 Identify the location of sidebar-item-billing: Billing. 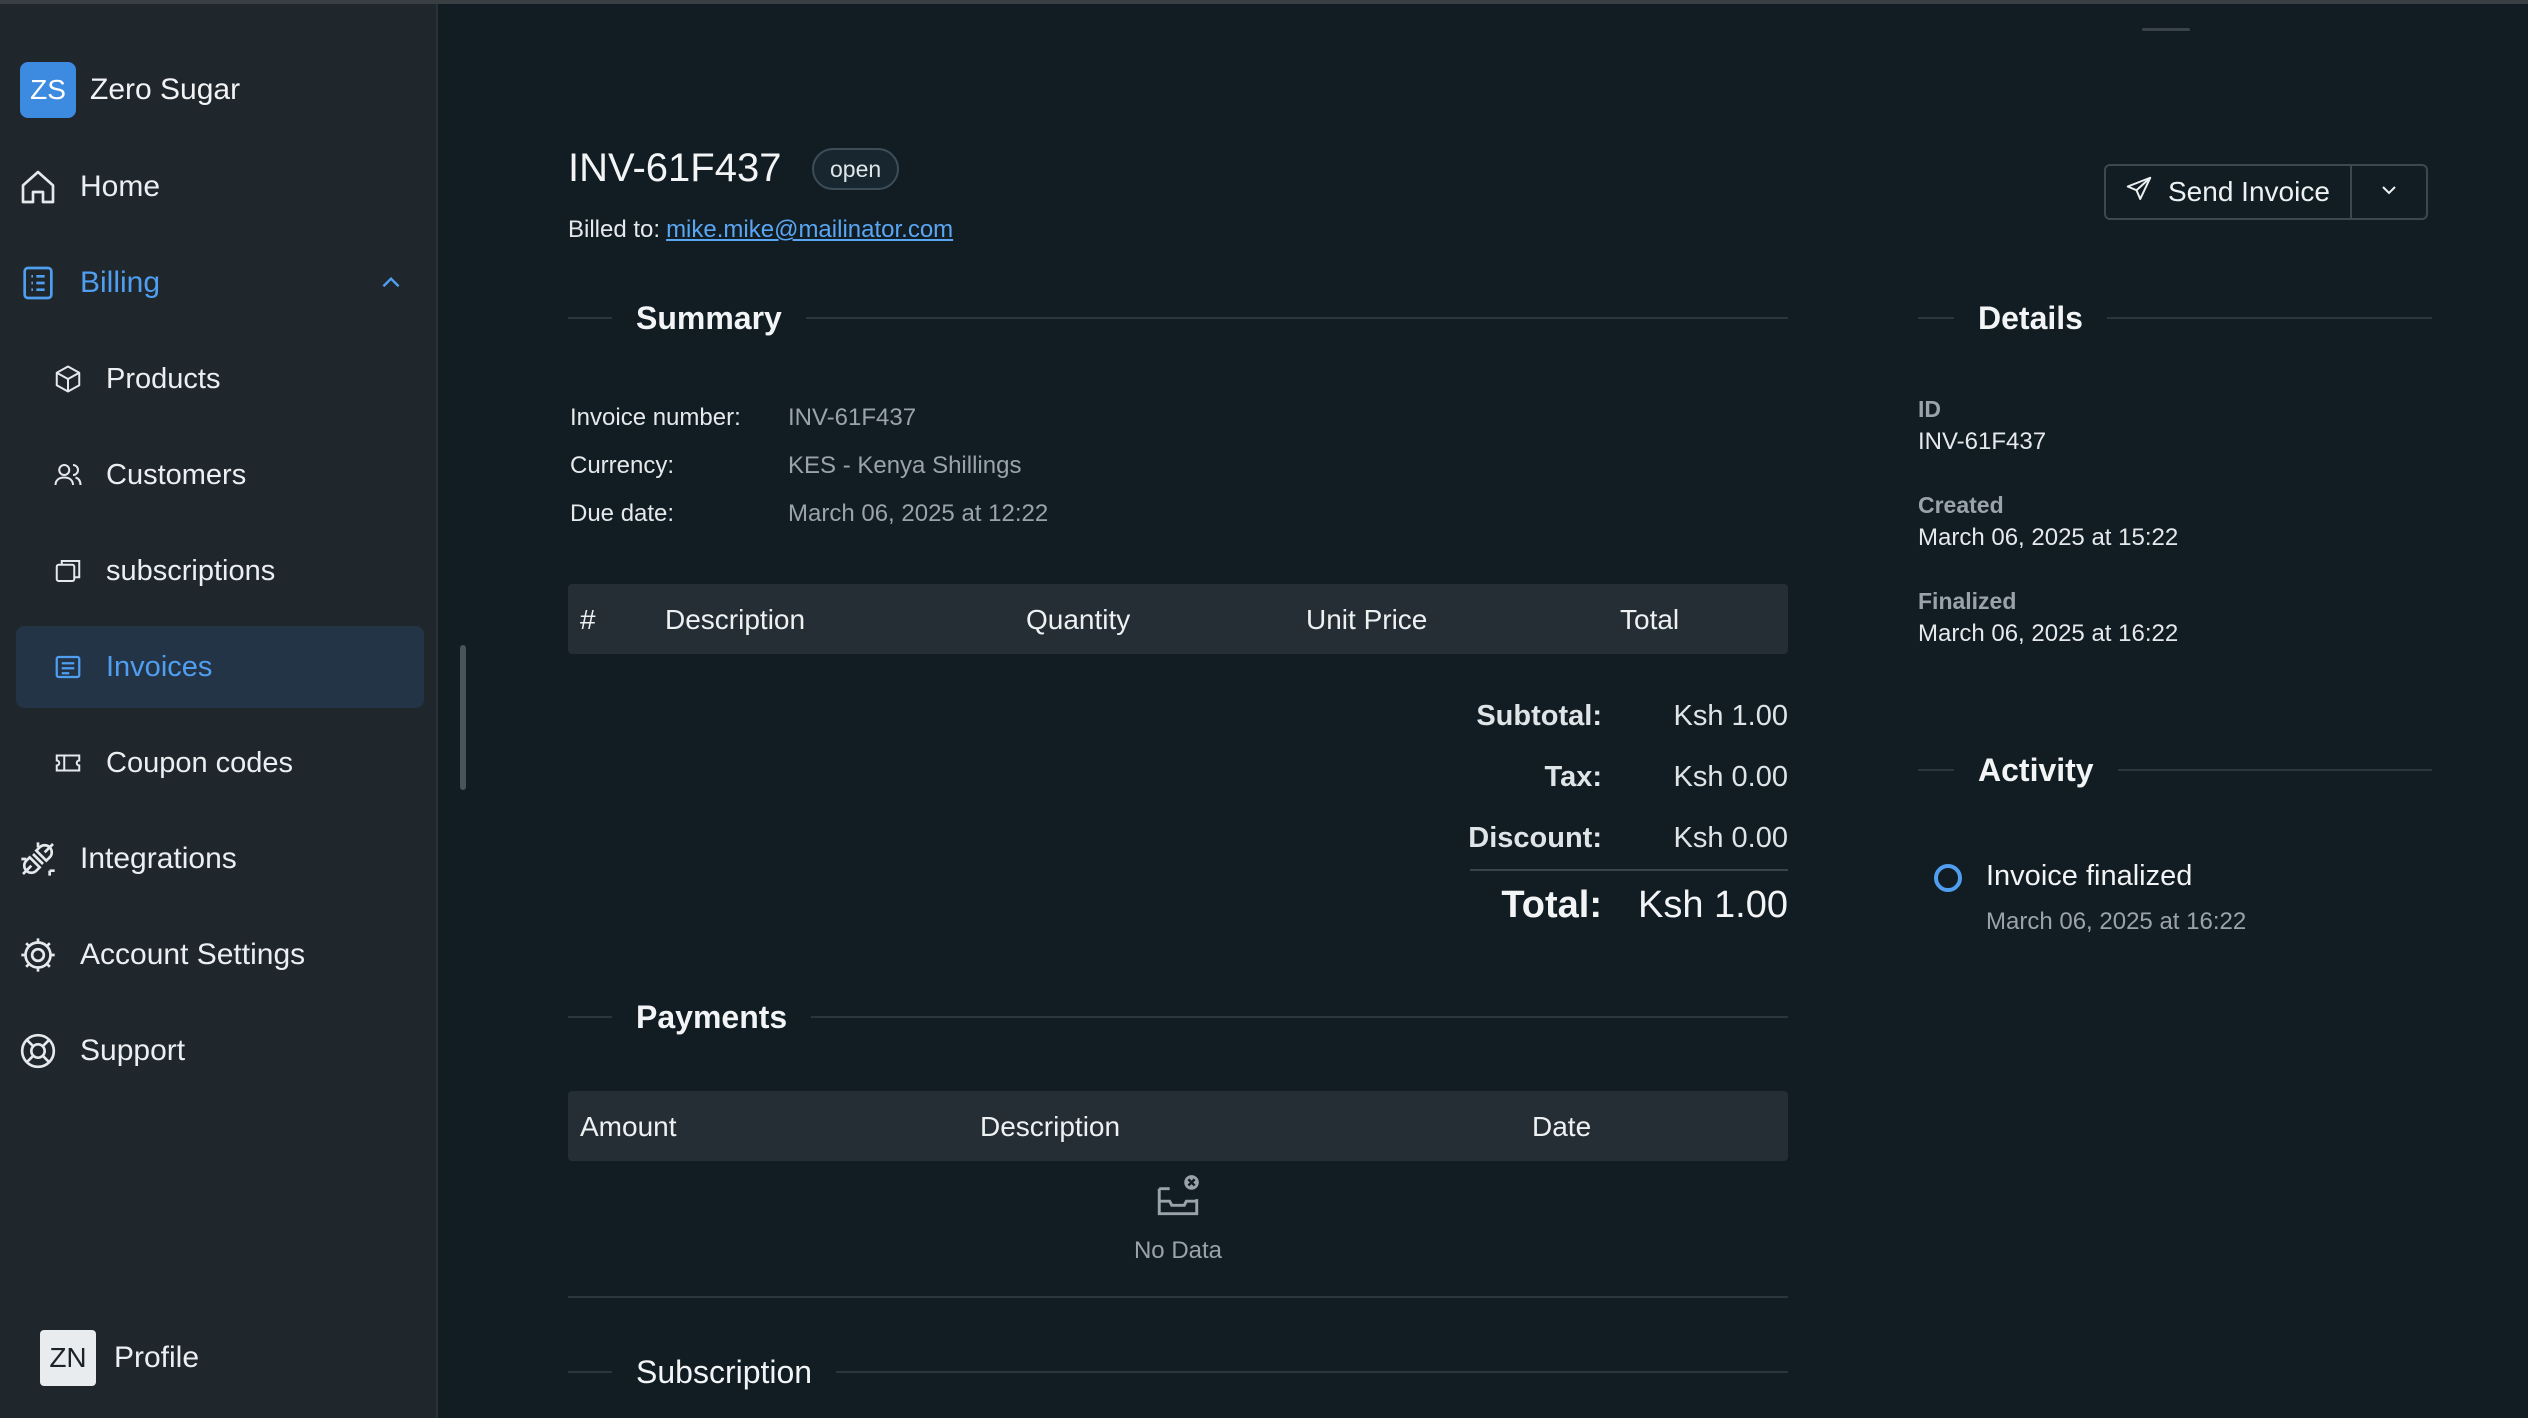
(220, 283).